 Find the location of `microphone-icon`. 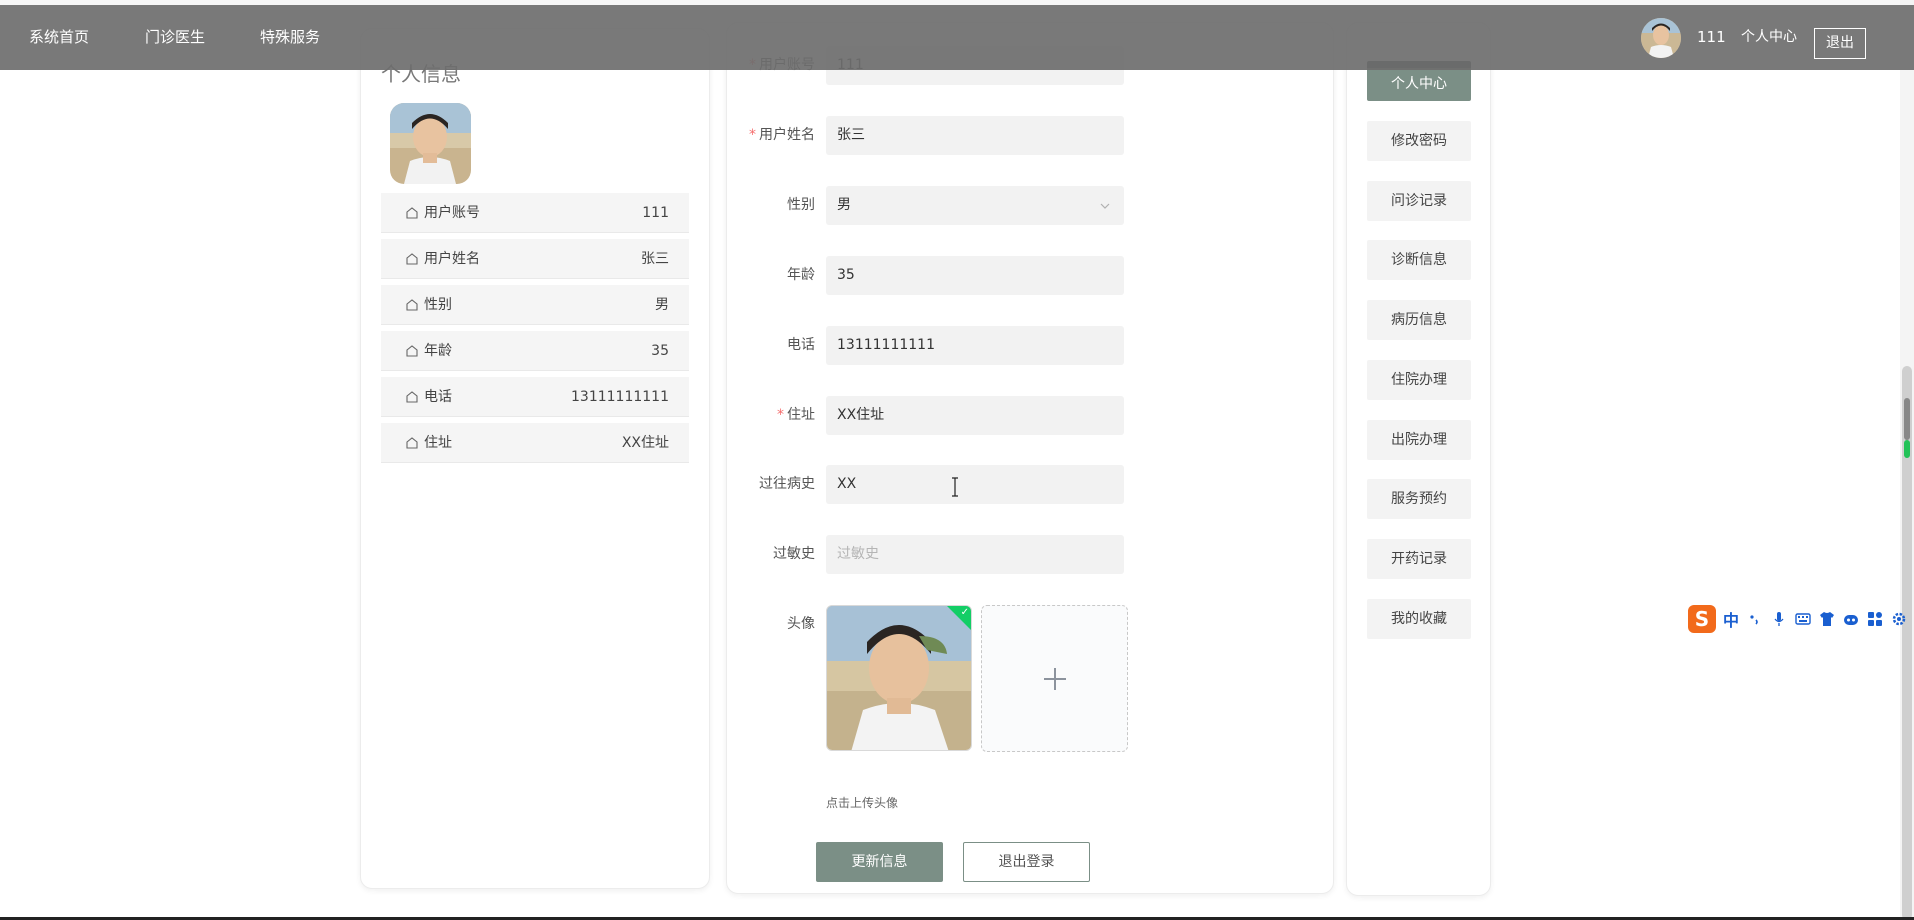

microphone-icon is located at coordinates (1779, 619).